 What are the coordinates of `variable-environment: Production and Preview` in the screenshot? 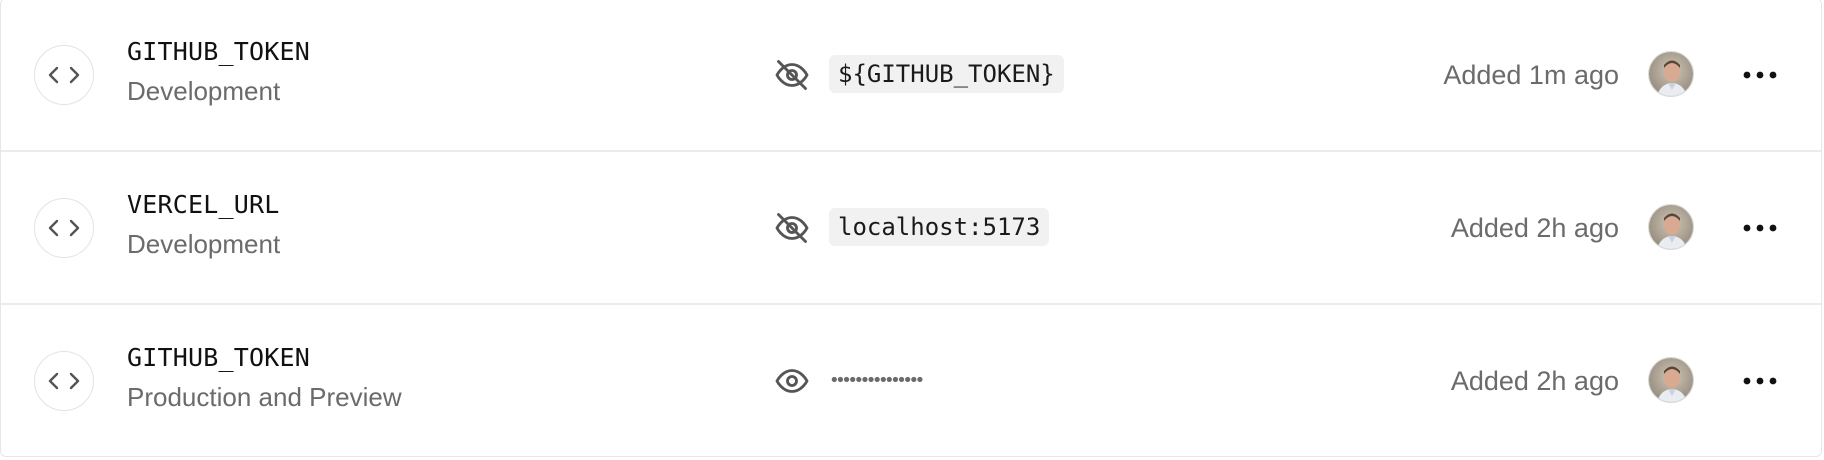 It's located at (264, 397).